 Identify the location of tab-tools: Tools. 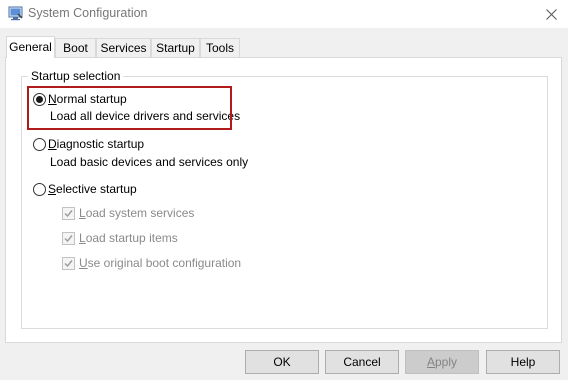
(220, 47).